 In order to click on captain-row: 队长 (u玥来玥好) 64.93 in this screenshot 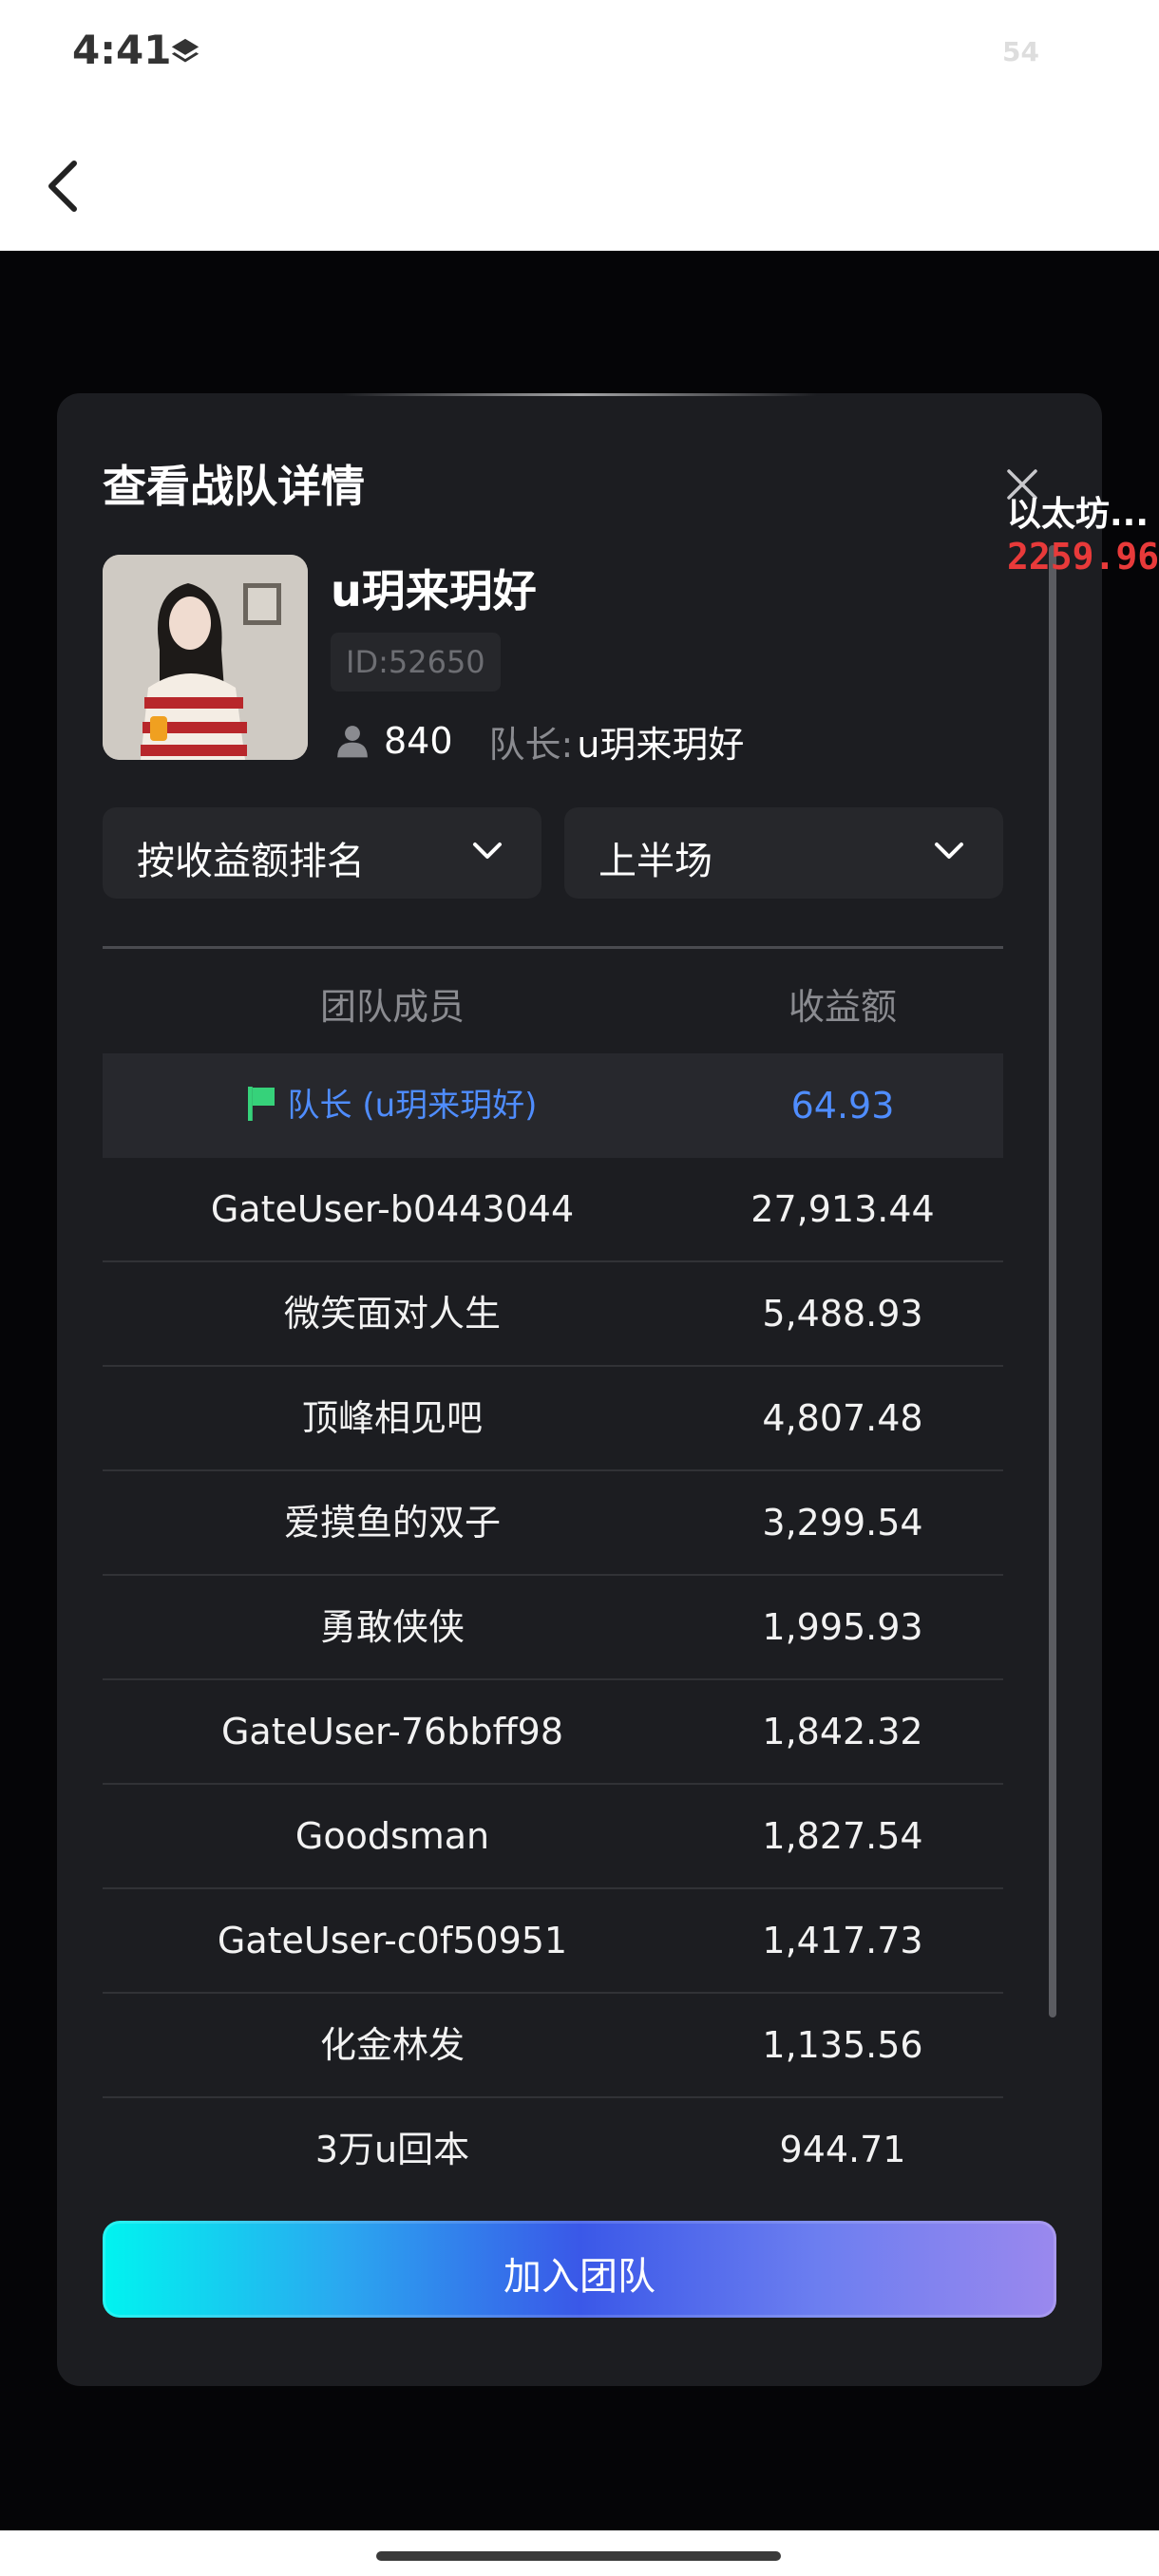, I will do `click(553, 1105)`.